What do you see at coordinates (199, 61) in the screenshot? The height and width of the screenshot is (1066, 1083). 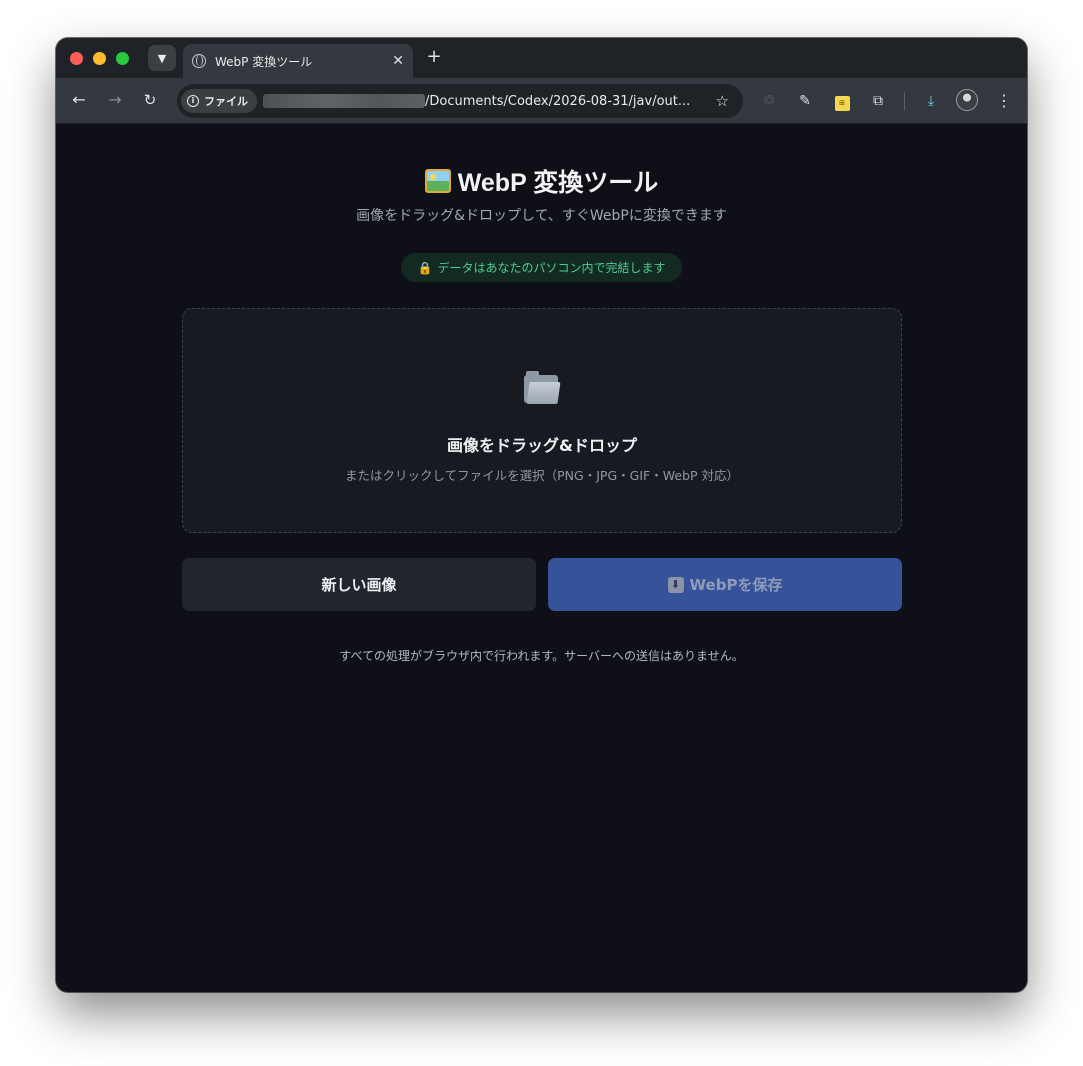 I see `globe-icon` at bounding box center [199, 61].